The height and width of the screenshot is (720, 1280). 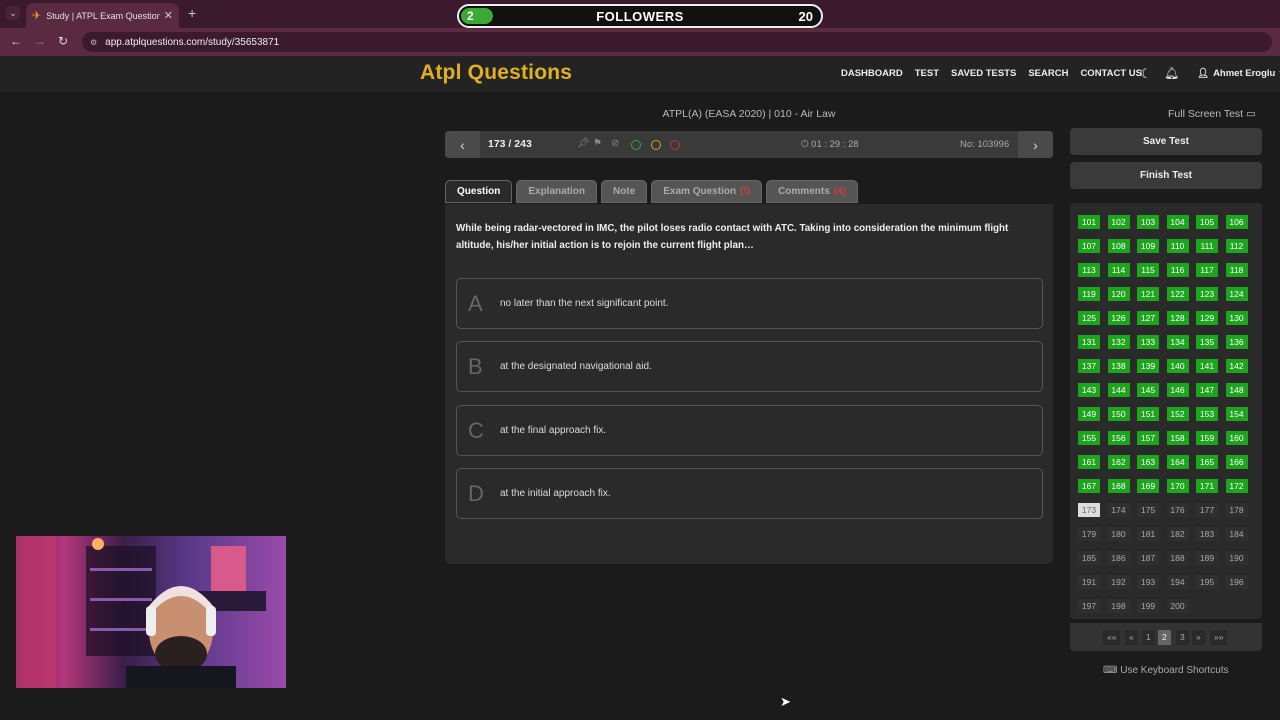 I want to click on question-grid-cell: 153, so click(x=1207, y=414).